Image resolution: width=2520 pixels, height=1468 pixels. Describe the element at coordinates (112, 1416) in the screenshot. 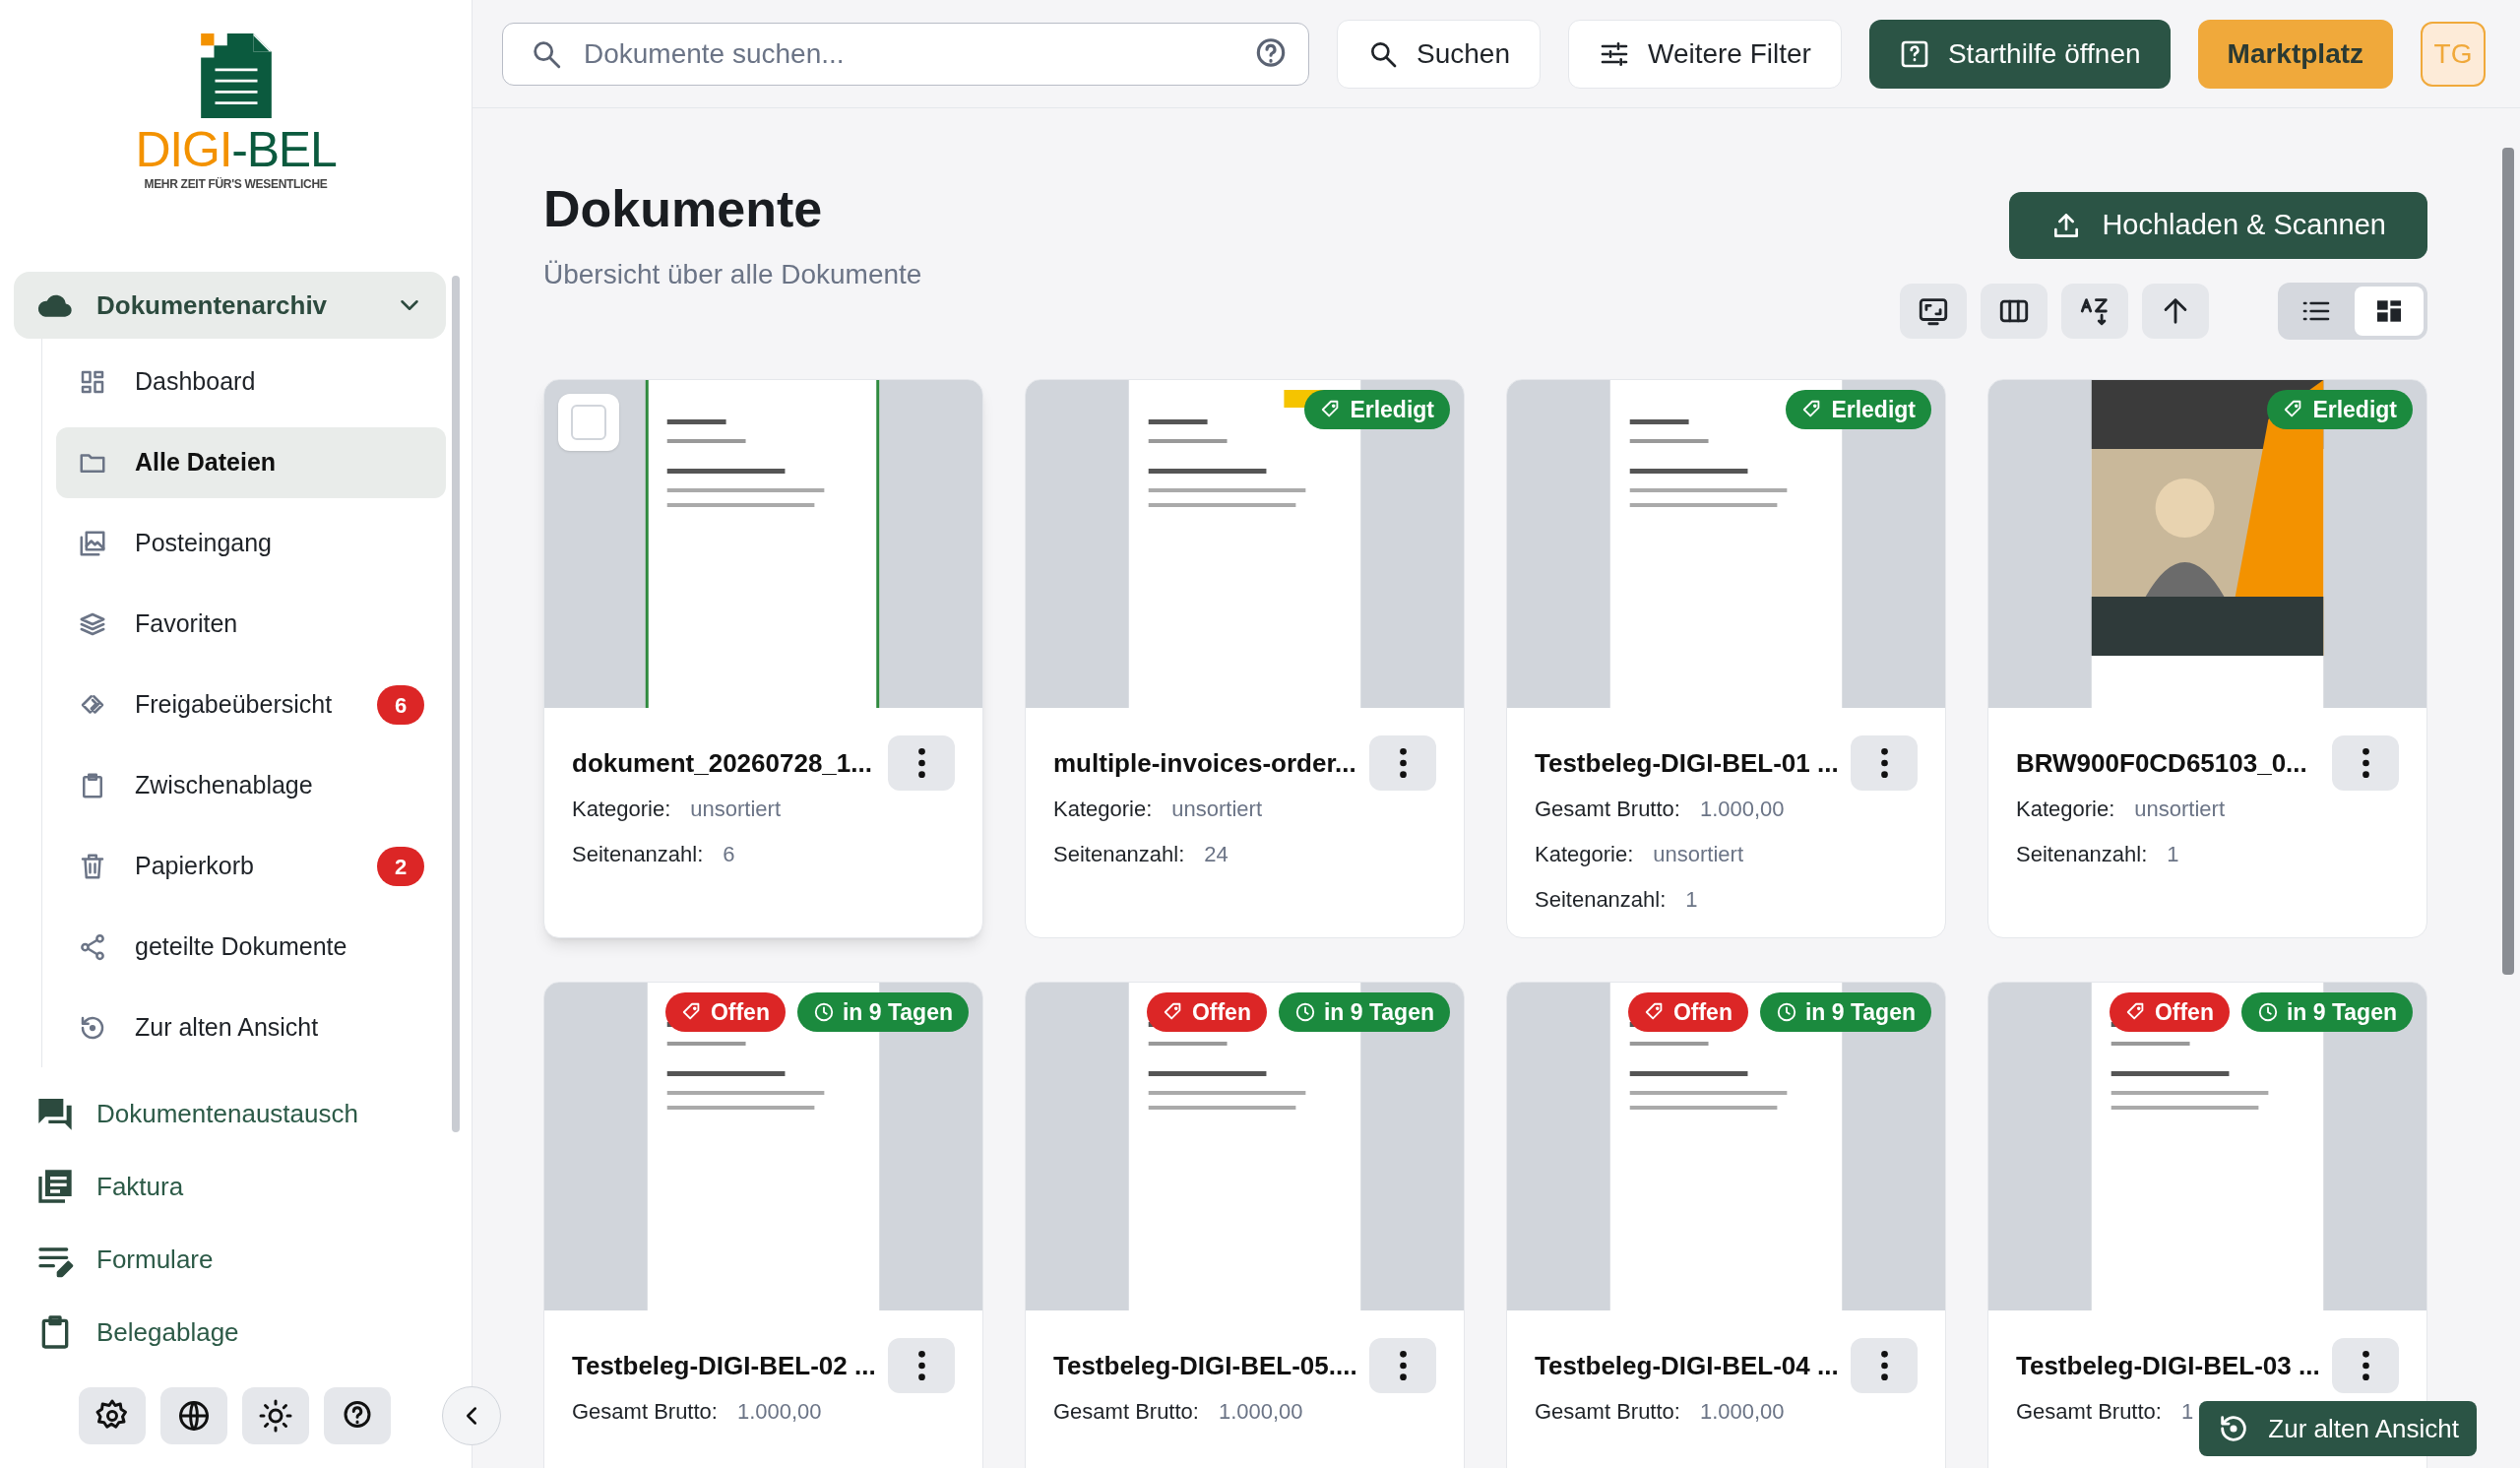

I see `settings-button` at that location.